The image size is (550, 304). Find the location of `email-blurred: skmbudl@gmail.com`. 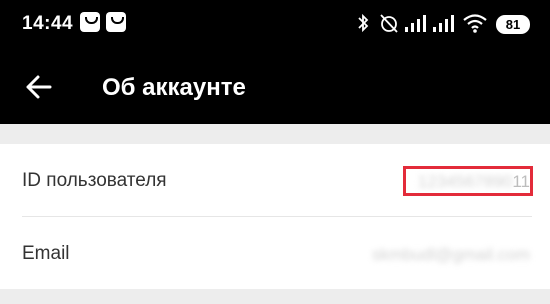

email-blurred: skmbudl@gmail.com is located at coordinates (450, 254).